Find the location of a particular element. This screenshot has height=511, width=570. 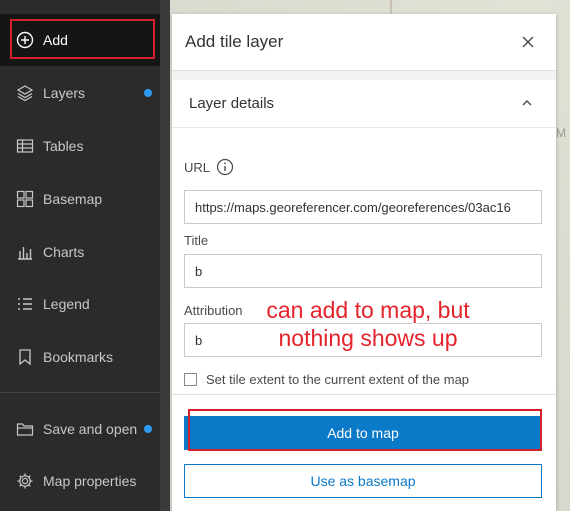

section-title: Layer details is located at coordinates (232, 103).